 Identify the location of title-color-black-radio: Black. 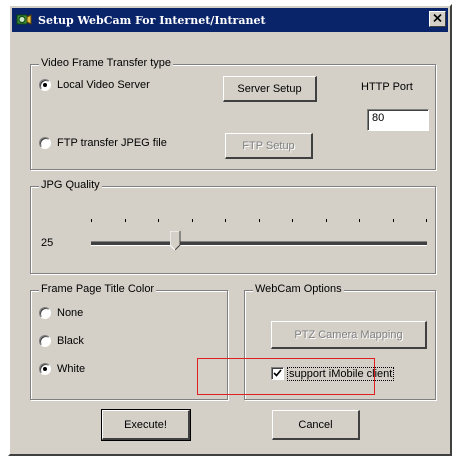
(61, 341).